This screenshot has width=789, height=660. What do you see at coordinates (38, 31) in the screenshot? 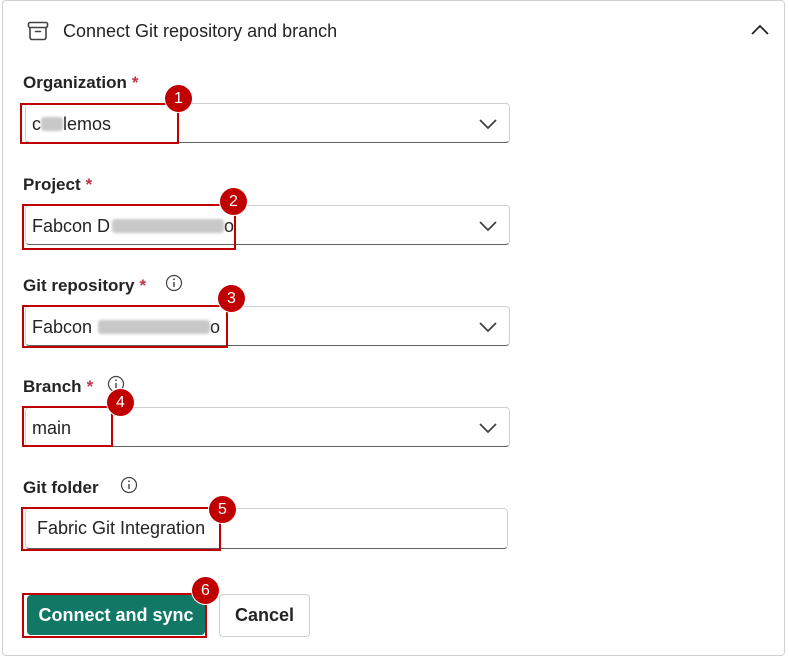
I see `archive-box-icon` at bounding box center [38, 31].